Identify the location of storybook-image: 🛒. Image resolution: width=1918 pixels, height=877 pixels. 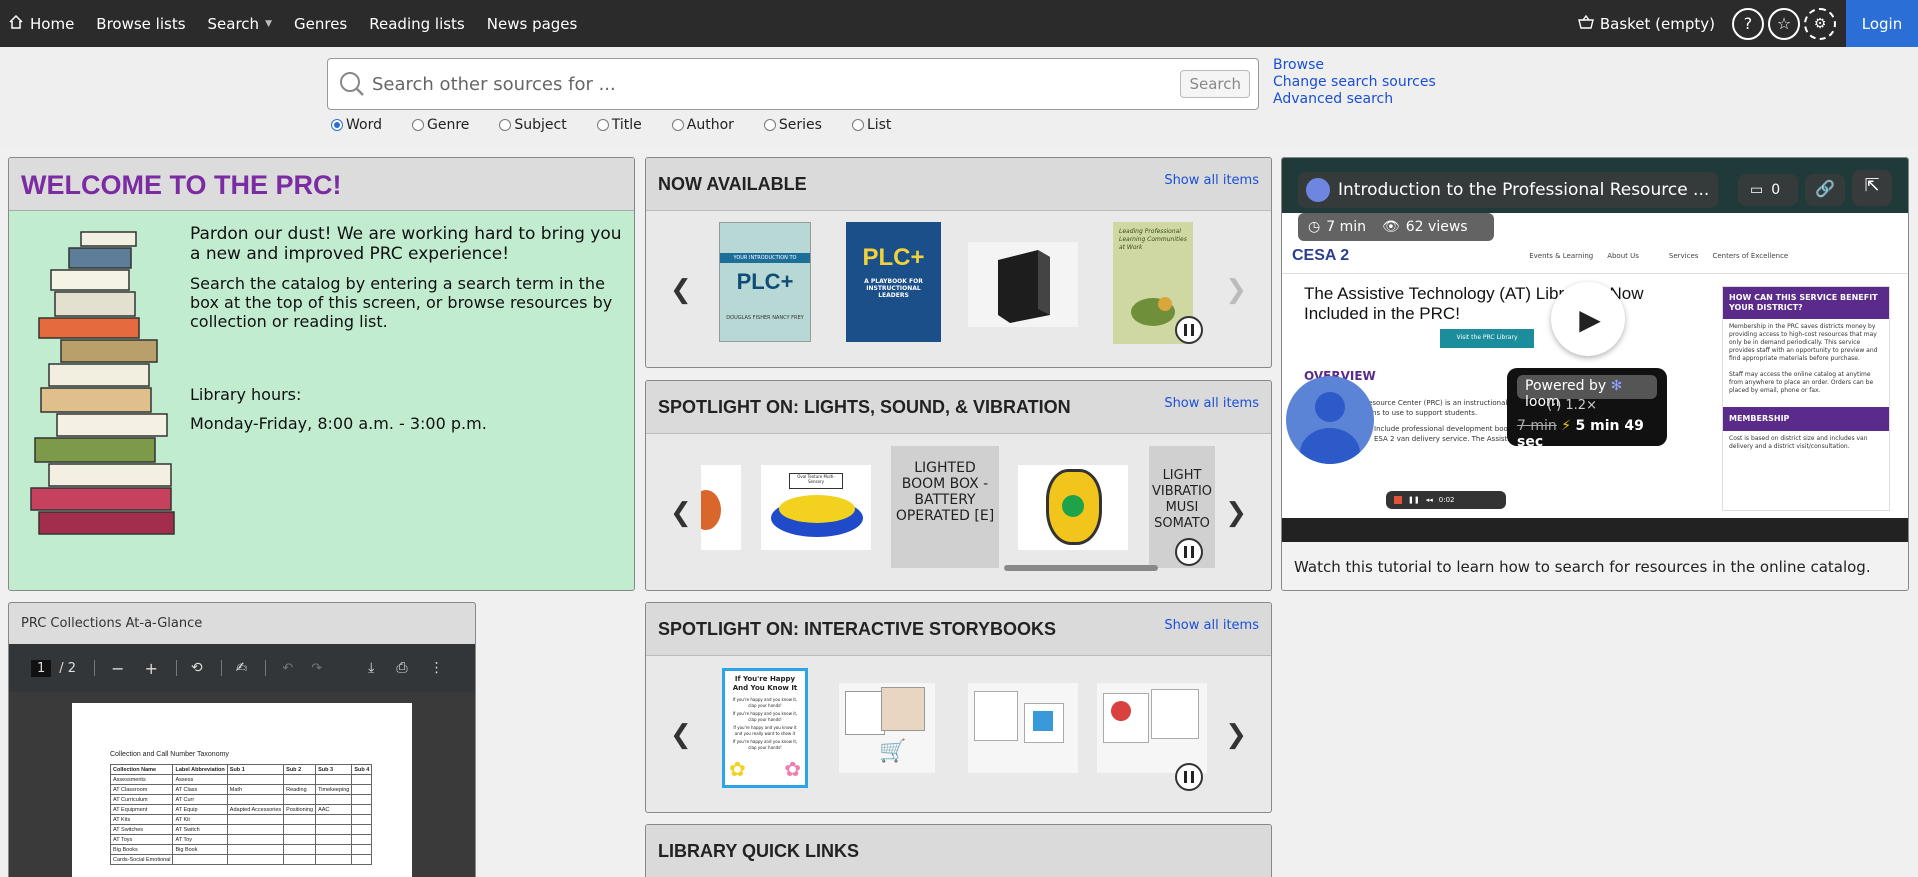
(887, 728).